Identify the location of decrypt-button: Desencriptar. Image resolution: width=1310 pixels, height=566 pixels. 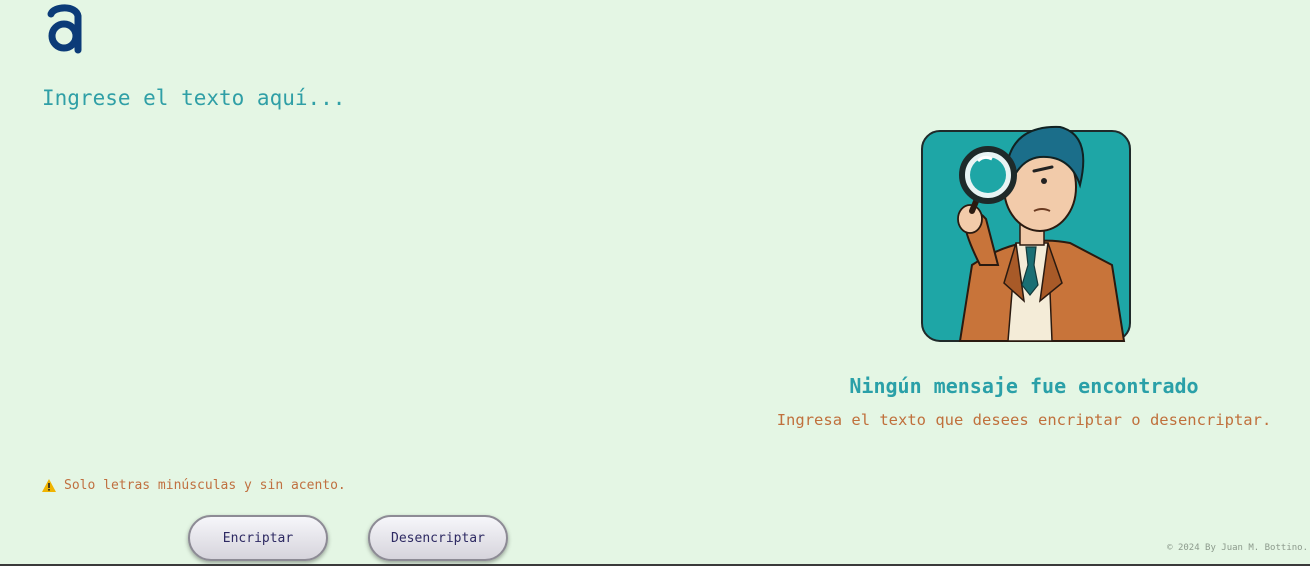
(438, 538).